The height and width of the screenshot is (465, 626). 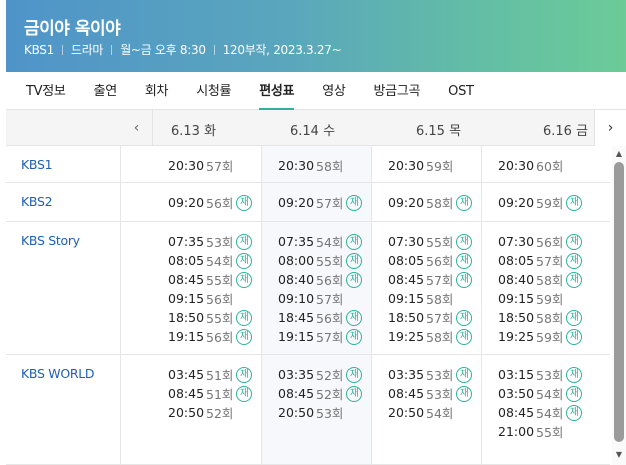 I want to click on prev-dates-button: ‹, so click(x=137, y=128).